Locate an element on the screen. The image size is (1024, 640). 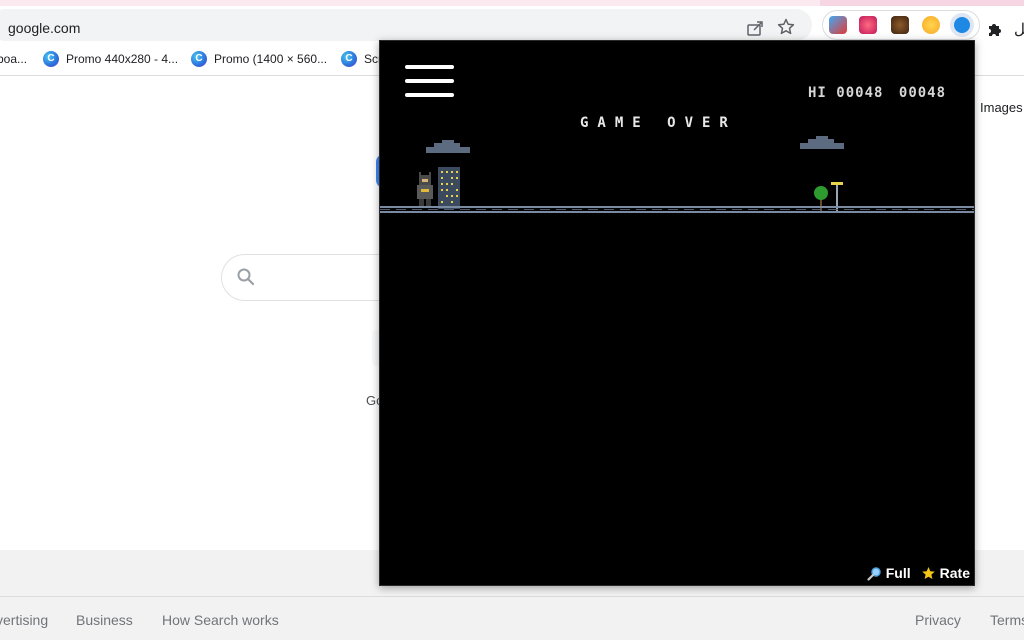
game-footer: Full Rate is located at coordinates (918, 573).